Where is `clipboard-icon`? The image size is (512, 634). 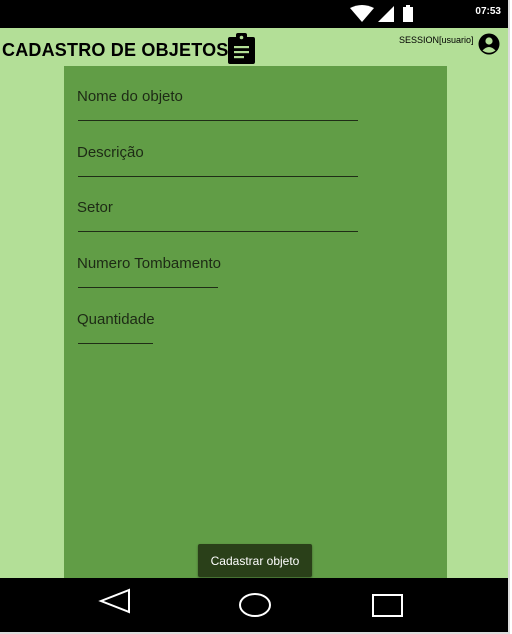
clipboard-icon is located at coordinates (241, 48).